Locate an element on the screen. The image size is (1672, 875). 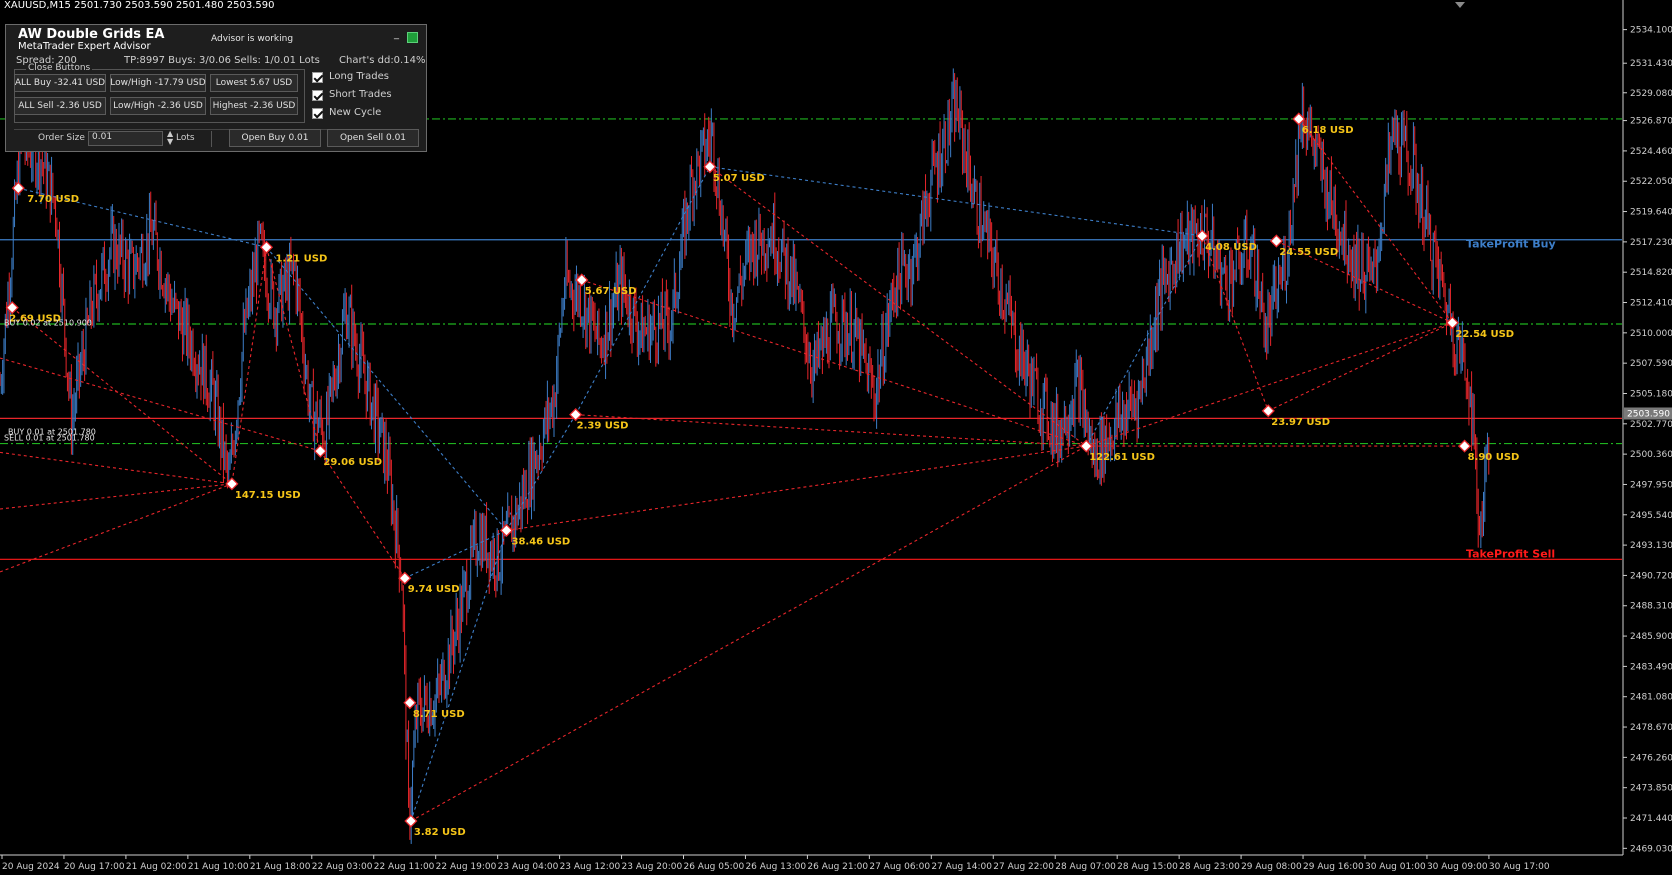
close-highest-button: Highest -2.36 USD is located at coordinates (254, 106).